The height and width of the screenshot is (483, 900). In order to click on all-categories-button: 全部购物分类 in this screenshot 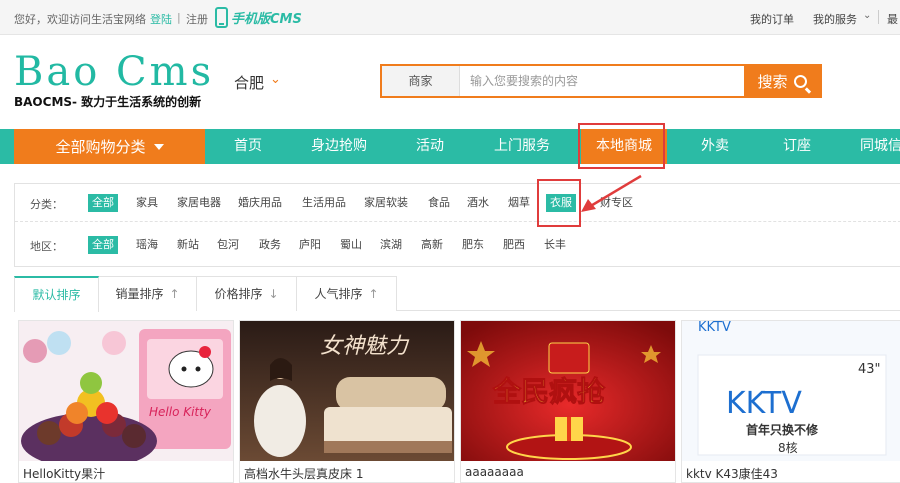, I will do `click(109, 146)`.